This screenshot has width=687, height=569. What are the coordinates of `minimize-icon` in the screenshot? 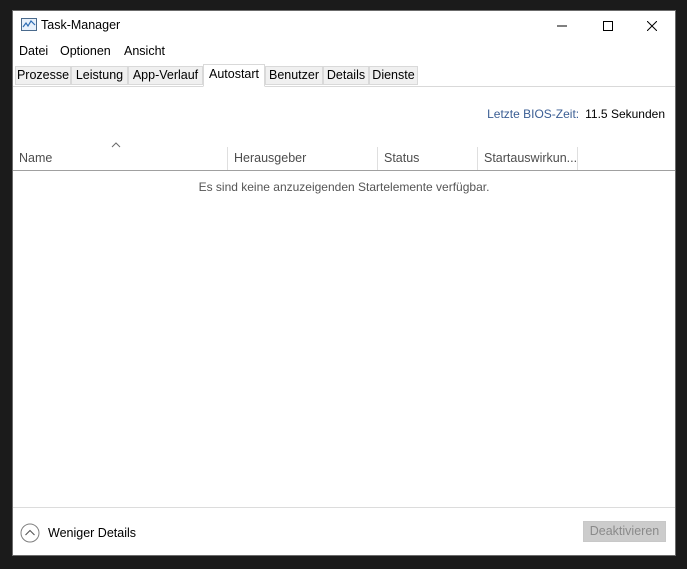 It's located at (562, 26).